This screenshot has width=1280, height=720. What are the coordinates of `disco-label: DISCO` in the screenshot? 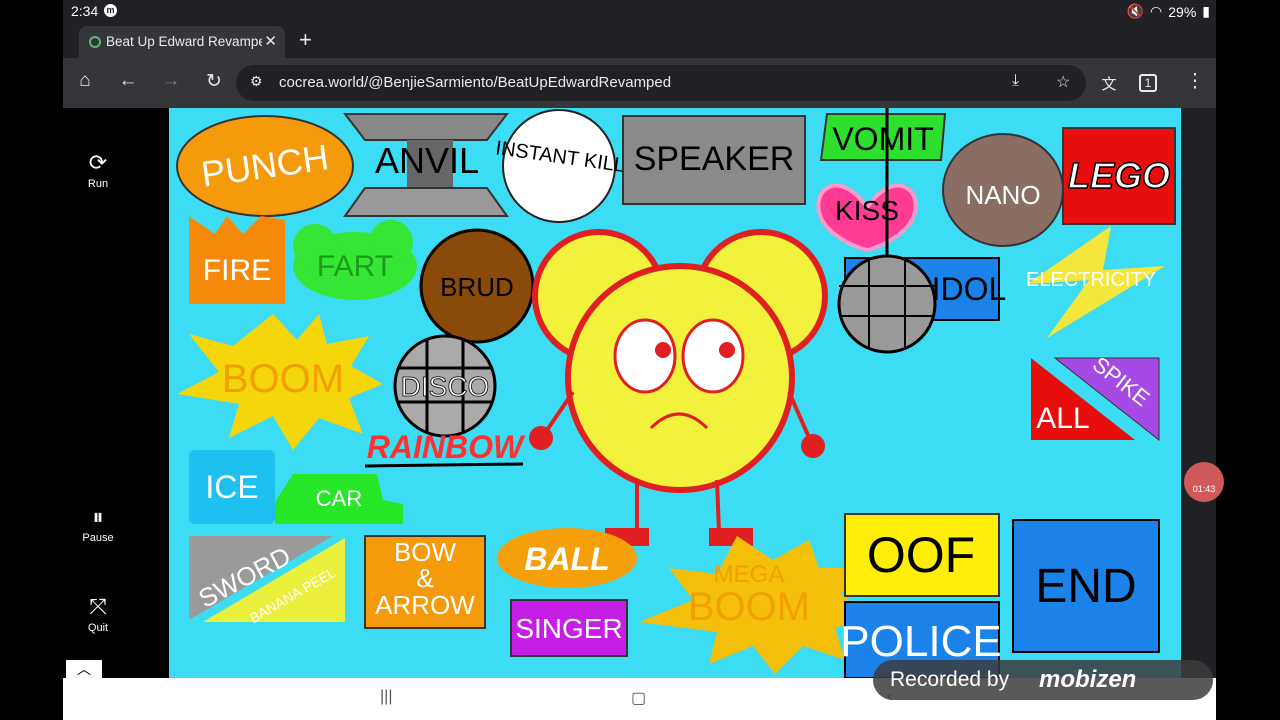 It's located at (445, 386).